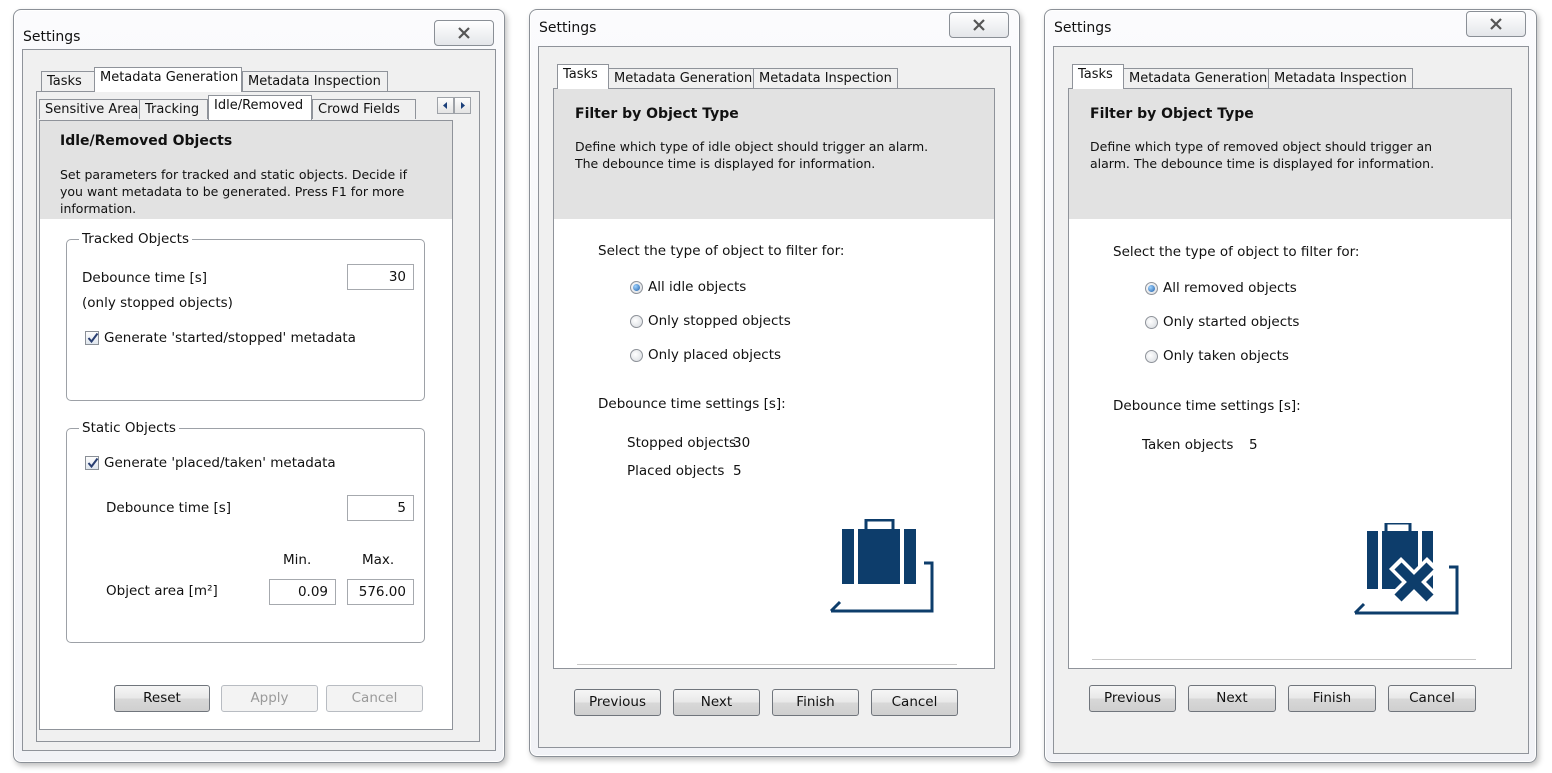 Image resolution: width=1552 pixels, height=773 pixels. I want to click on tab-sensitive-area: Sensitive Area, so click(89, 109).